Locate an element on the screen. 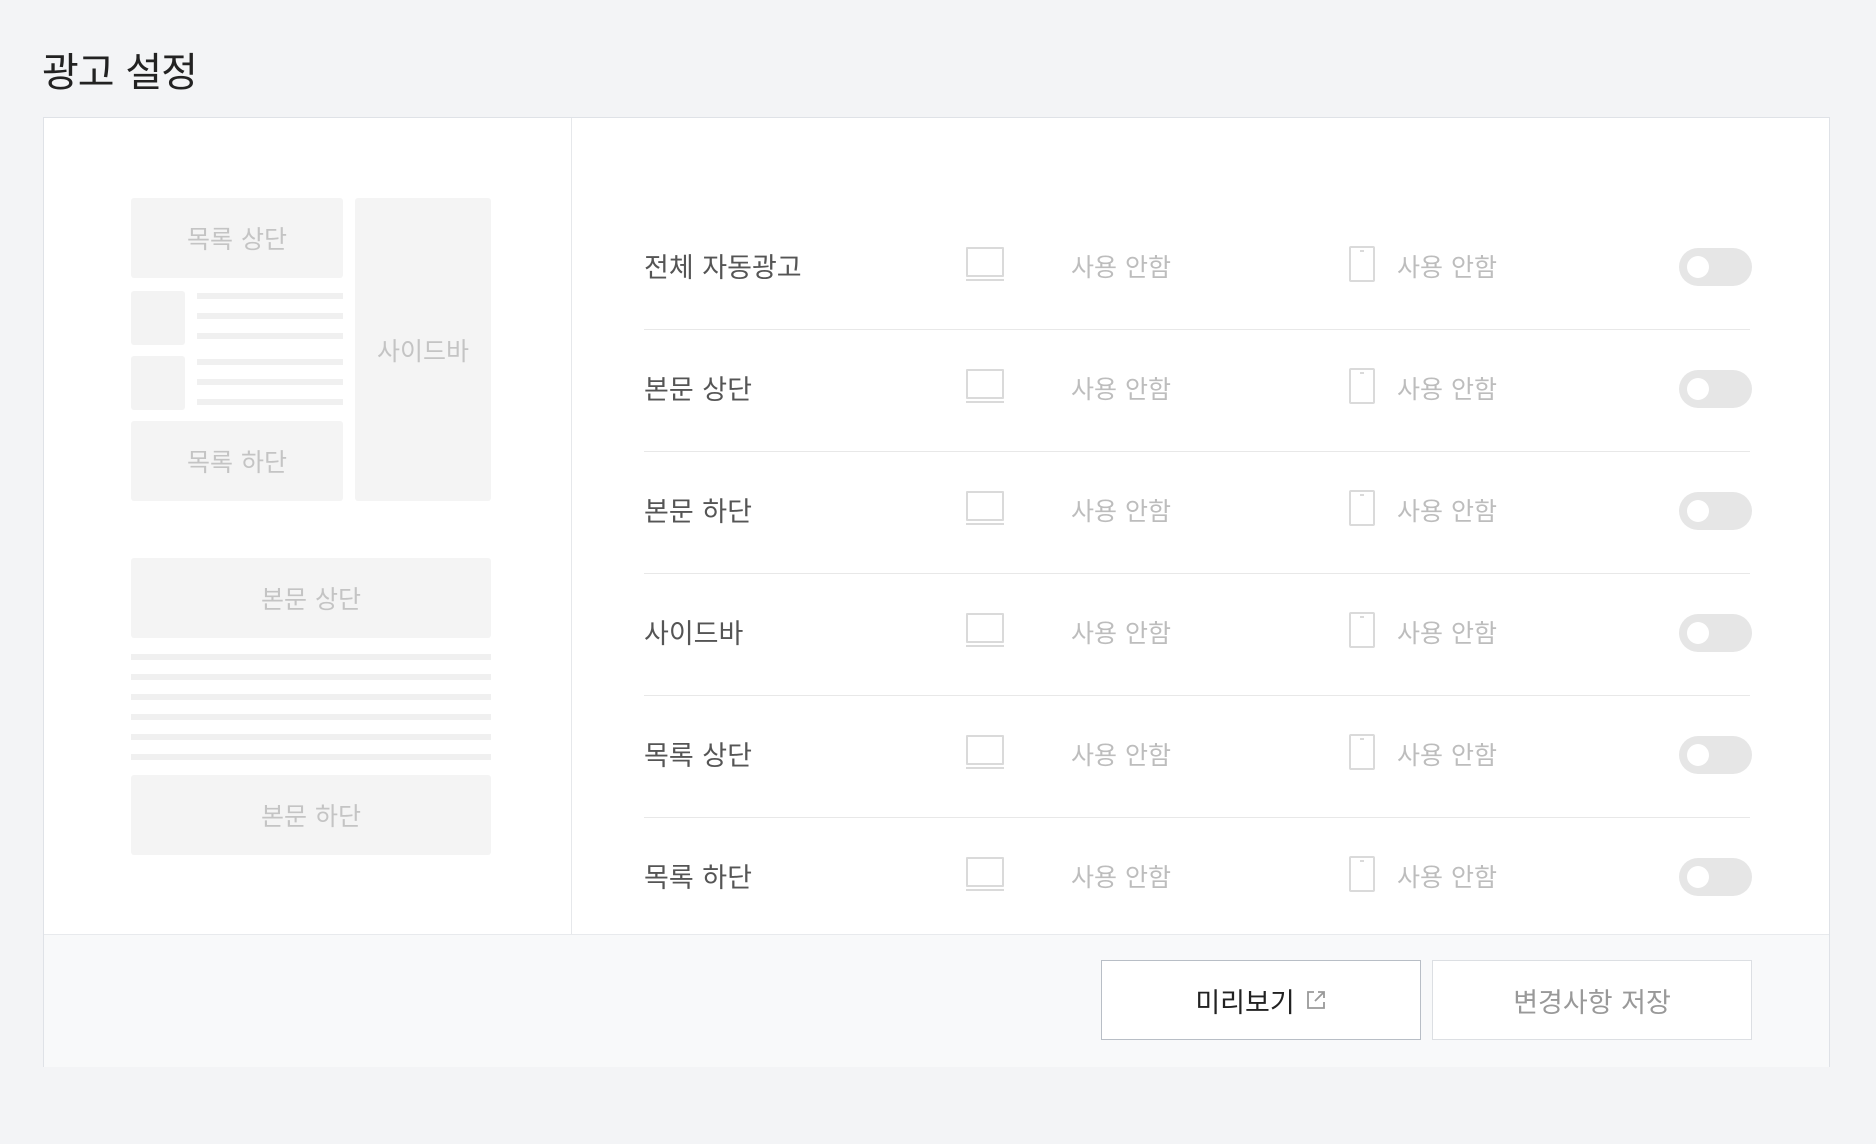 The width and height of the screenshot is (1876, 1144). row-label: 목록 하단 is located at coordinates (698, 878).